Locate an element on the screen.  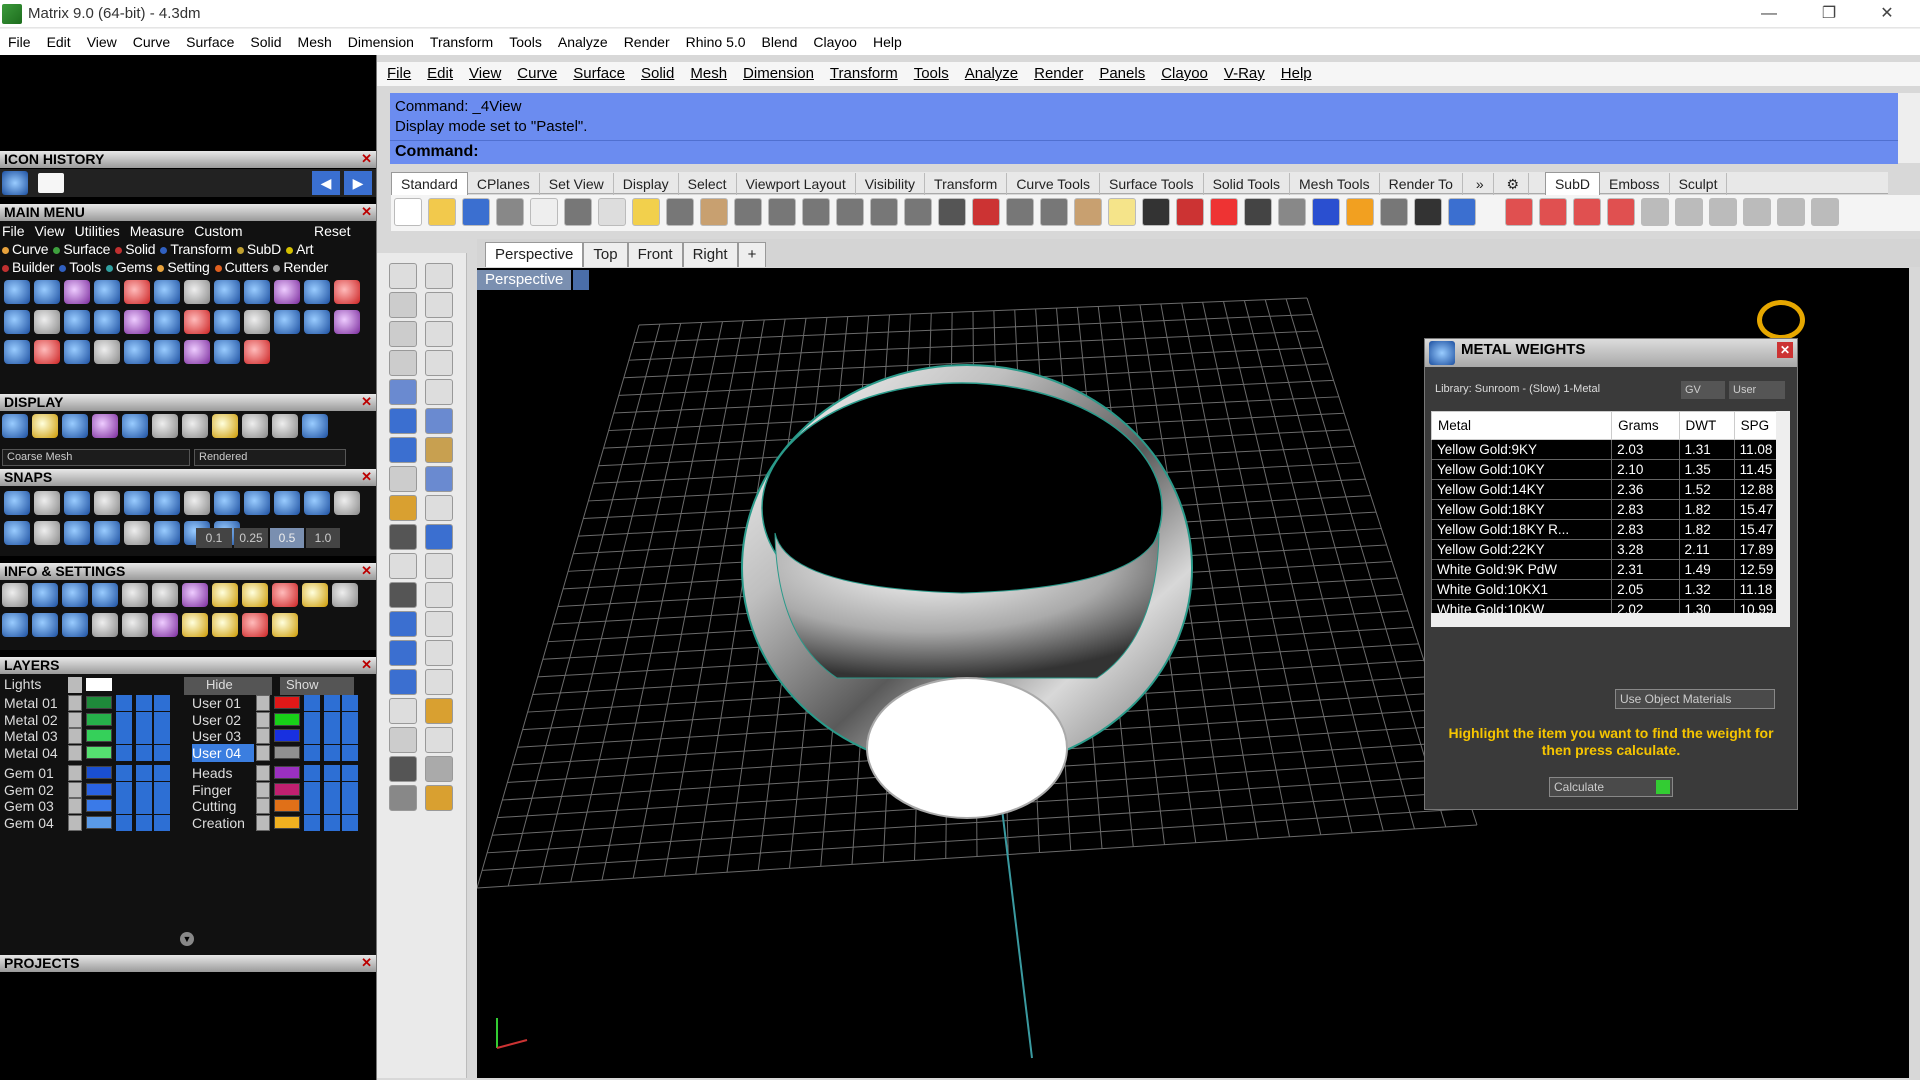
history-back-button: ◀ is located at coordinates (326, 183).